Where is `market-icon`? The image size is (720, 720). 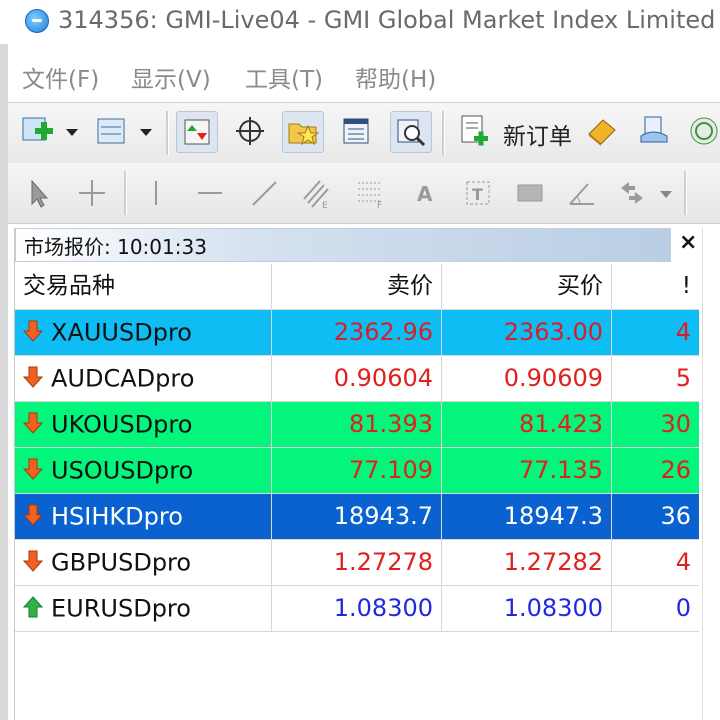
market-icon is located at coordinates (704, 131).